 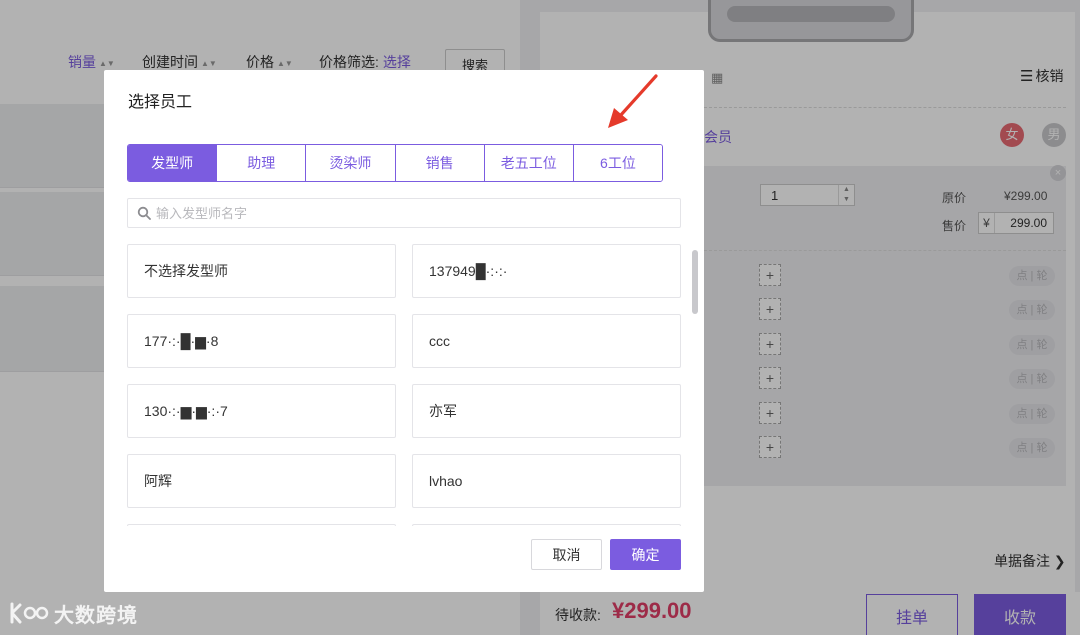 What do you see at coordinates (645, 554) in the screenshot?
I see `confirm-button: 确定` at bounding box center [645, 554].